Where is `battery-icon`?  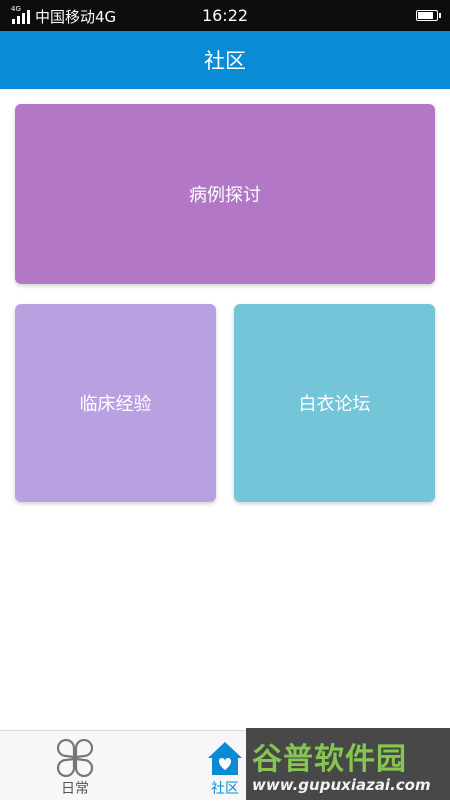
battery-icon is located at coordinates (428, 15).